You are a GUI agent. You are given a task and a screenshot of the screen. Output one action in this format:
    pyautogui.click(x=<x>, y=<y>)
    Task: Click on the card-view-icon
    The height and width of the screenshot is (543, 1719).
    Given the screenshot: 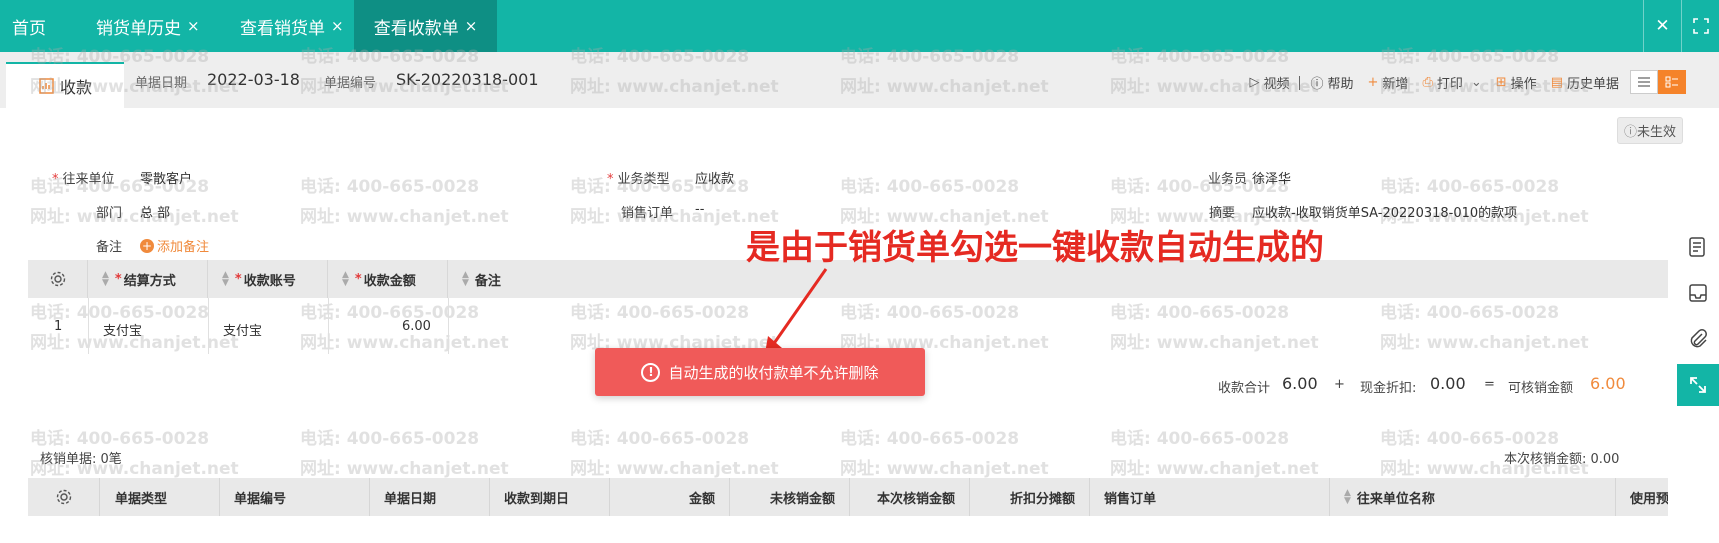 What is the action you would take?
    pyautogui.click(x=1672, y=82)
    